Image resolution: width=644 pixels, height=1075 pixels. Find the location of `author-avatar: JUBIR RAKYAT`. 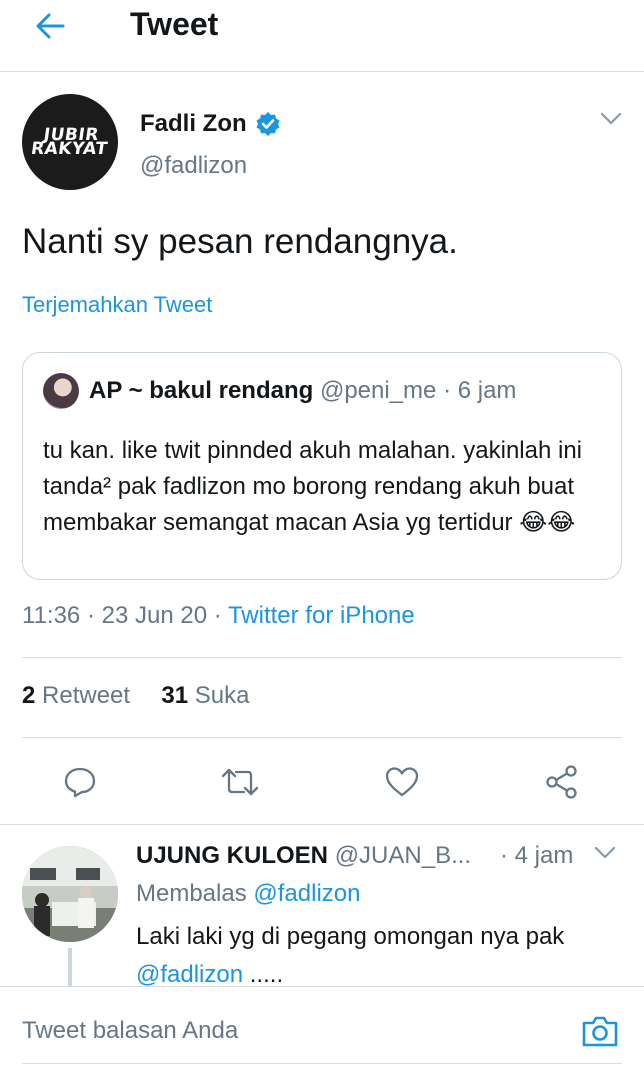

author-avatar: JUBIR RAKYAT is located at coordinates (70, 142).